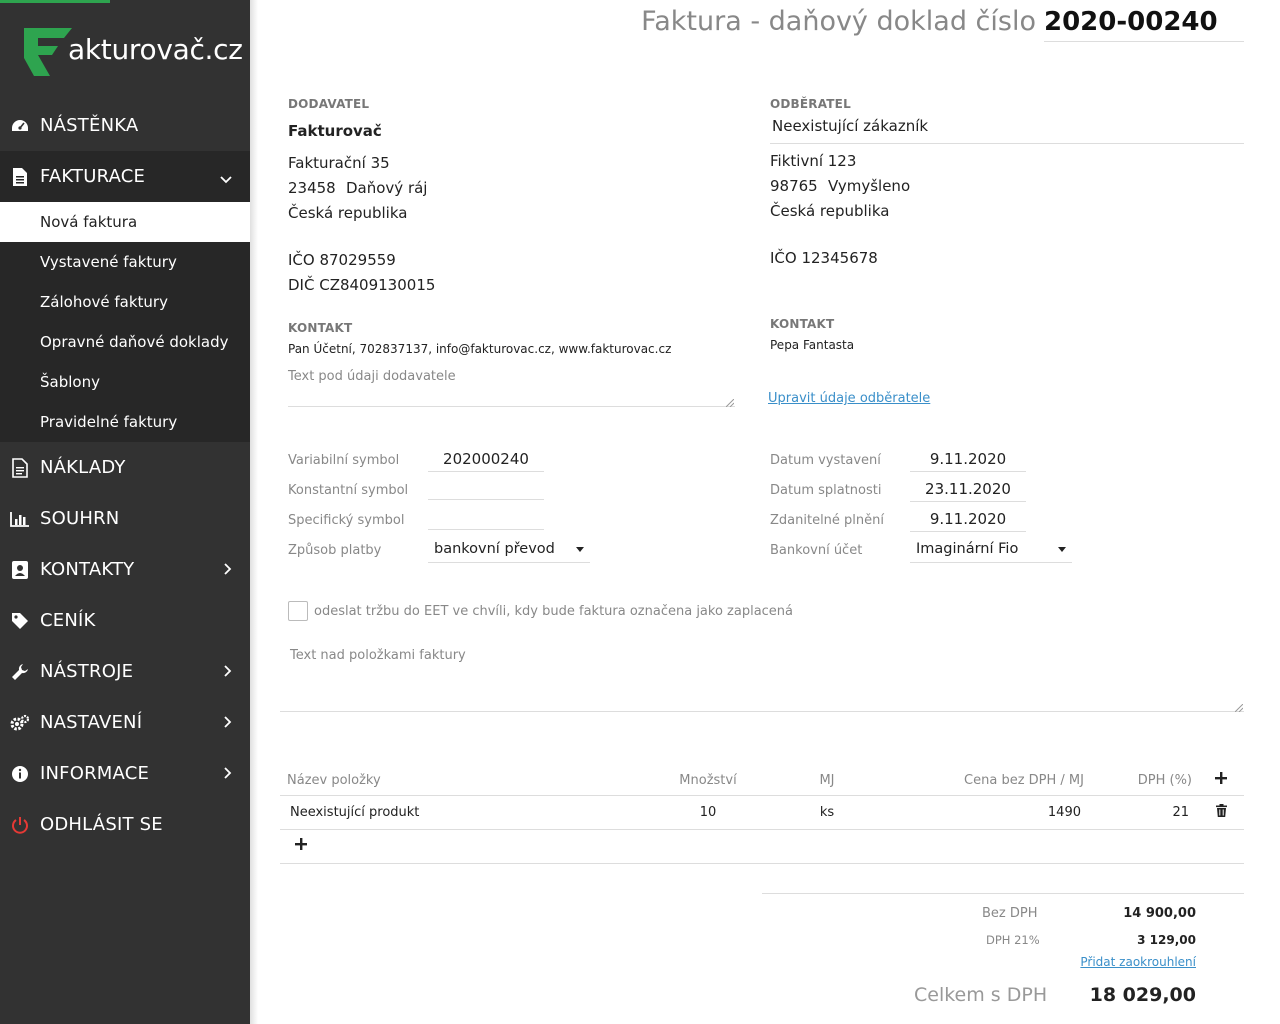 Image resolution: width=1280 pixels, height=1024 pixels. Describe the element at coordinates (125, 302) in the screenshot. I see `submenu-zalohove-faktury: Zálohové faktury` at that location.